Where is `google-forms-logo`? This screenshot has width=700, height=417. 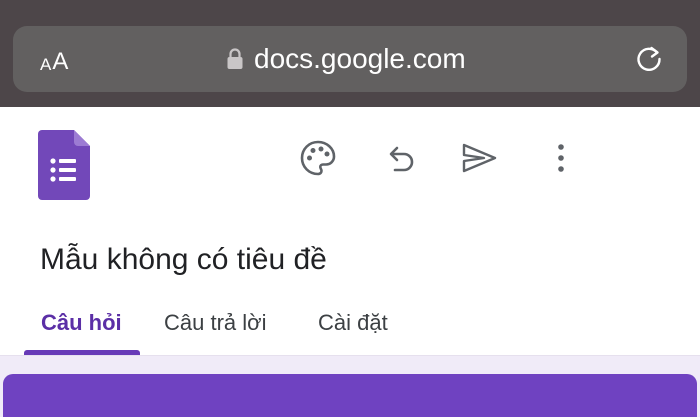 google-forms-logo is located at coordinates (64, 165).